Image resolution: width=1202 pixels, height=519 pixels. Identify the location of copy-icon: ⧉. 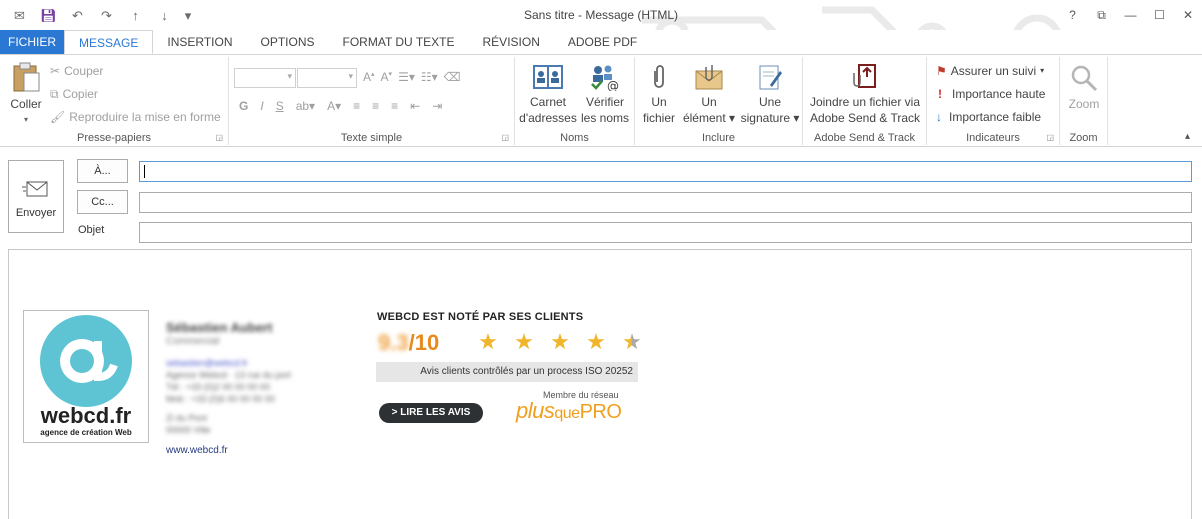
(54, 94).